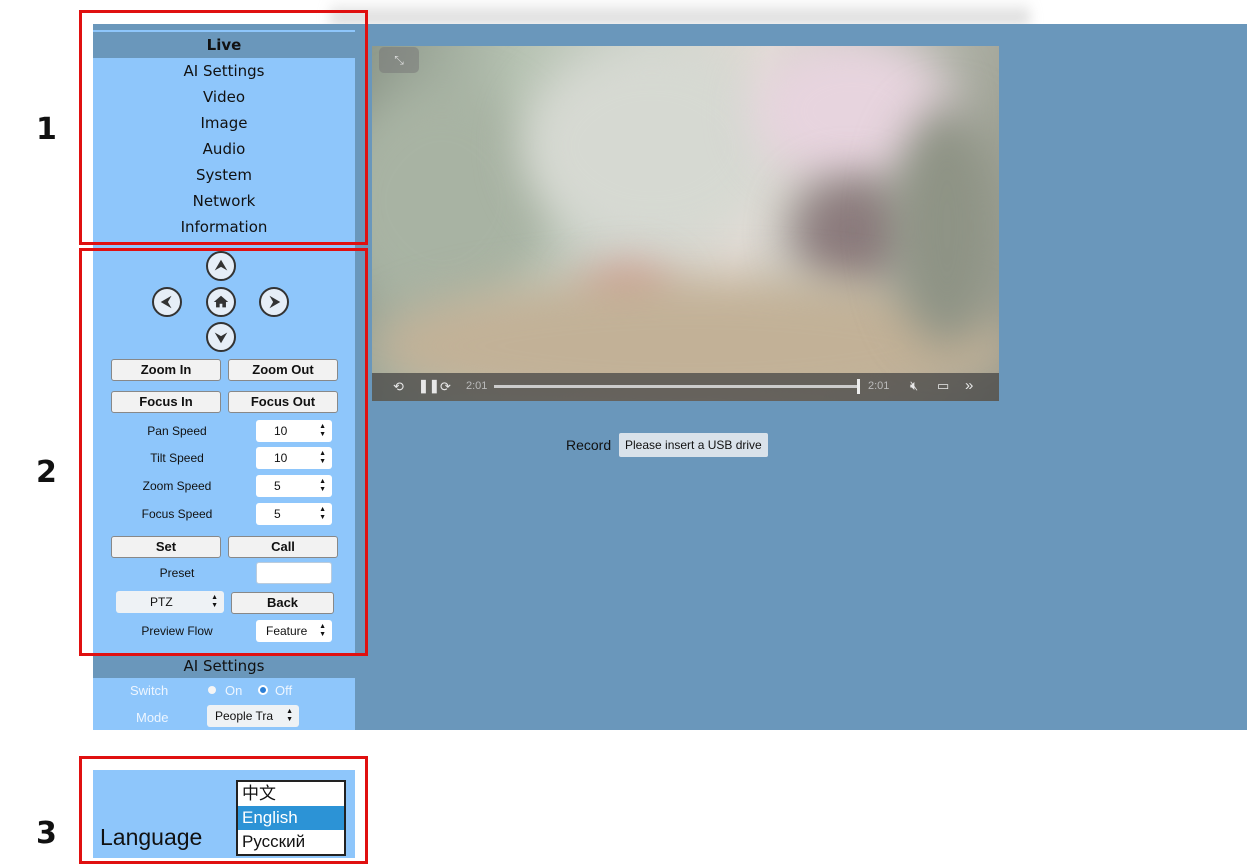  Describe the element at coordinates (46, 833) in the screenshot. I see `annotation-number-3: 3` at that location.